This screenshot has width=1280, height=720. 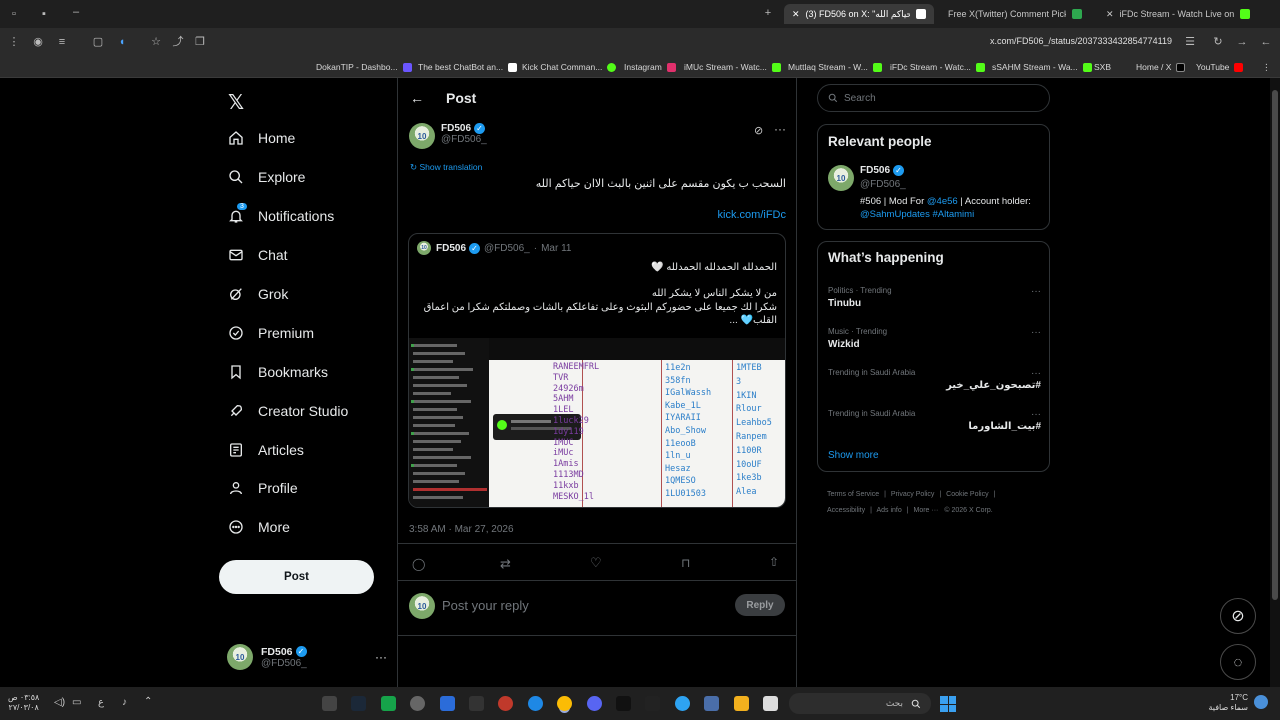 I want to click on repost-icon: ⇄, so click(x=505, y=564).